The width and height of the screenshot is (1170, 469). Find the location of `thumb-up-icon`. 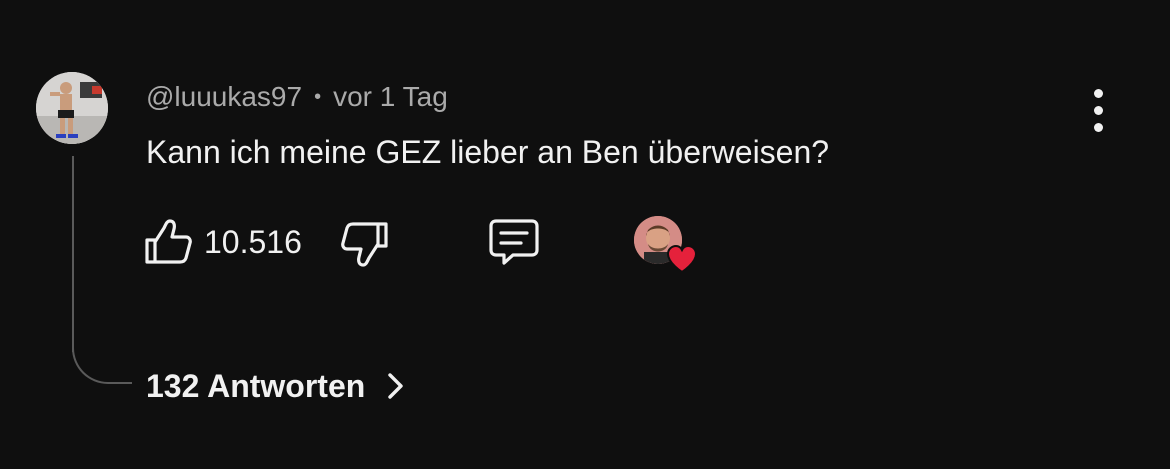

thumb-up-icon is located at coordinates (168, 241).